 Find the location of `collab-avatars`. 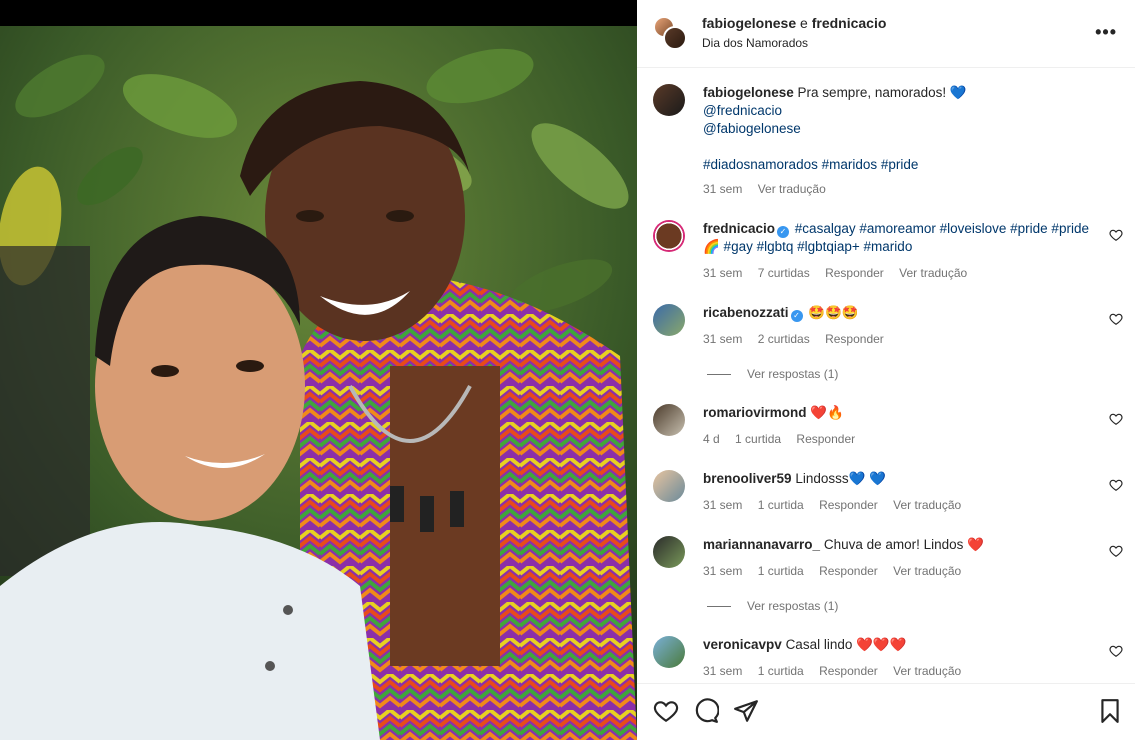

collab-avatars is located at coordinates (670, 33).